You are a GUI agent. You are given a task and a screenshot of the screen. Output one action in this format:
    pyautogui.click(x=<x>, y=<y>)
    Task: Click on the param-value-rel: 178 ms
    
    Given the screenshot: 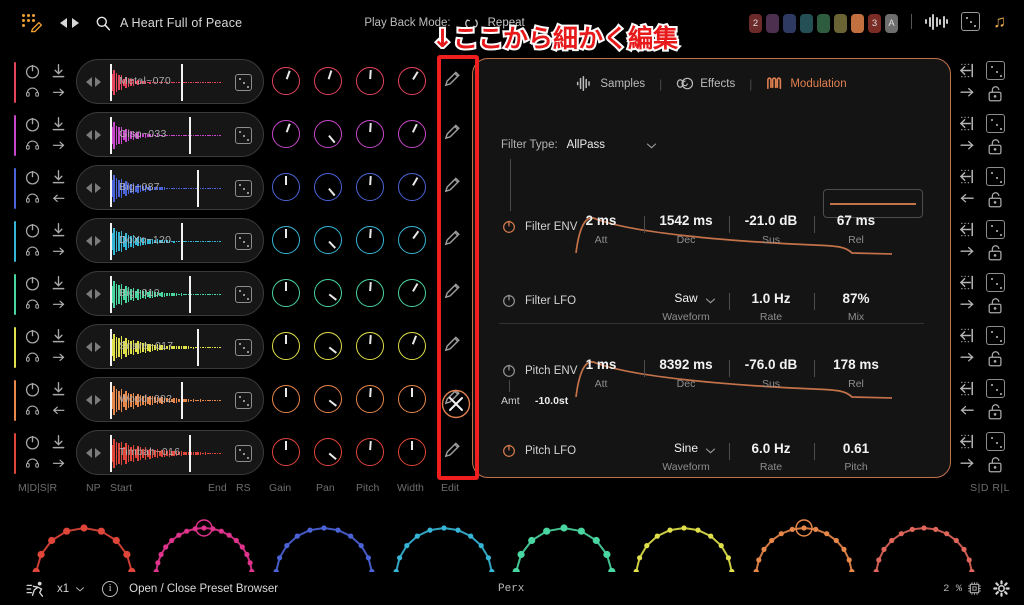 What is the action you would take?
    pyautogui.click(x=856, y=364)
    